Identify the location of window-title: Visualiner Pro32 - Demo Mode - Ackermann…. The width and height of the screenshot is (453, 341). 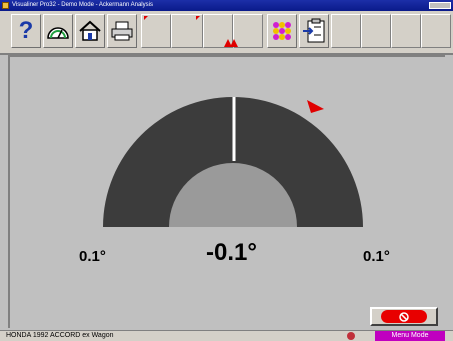
(82, 5).